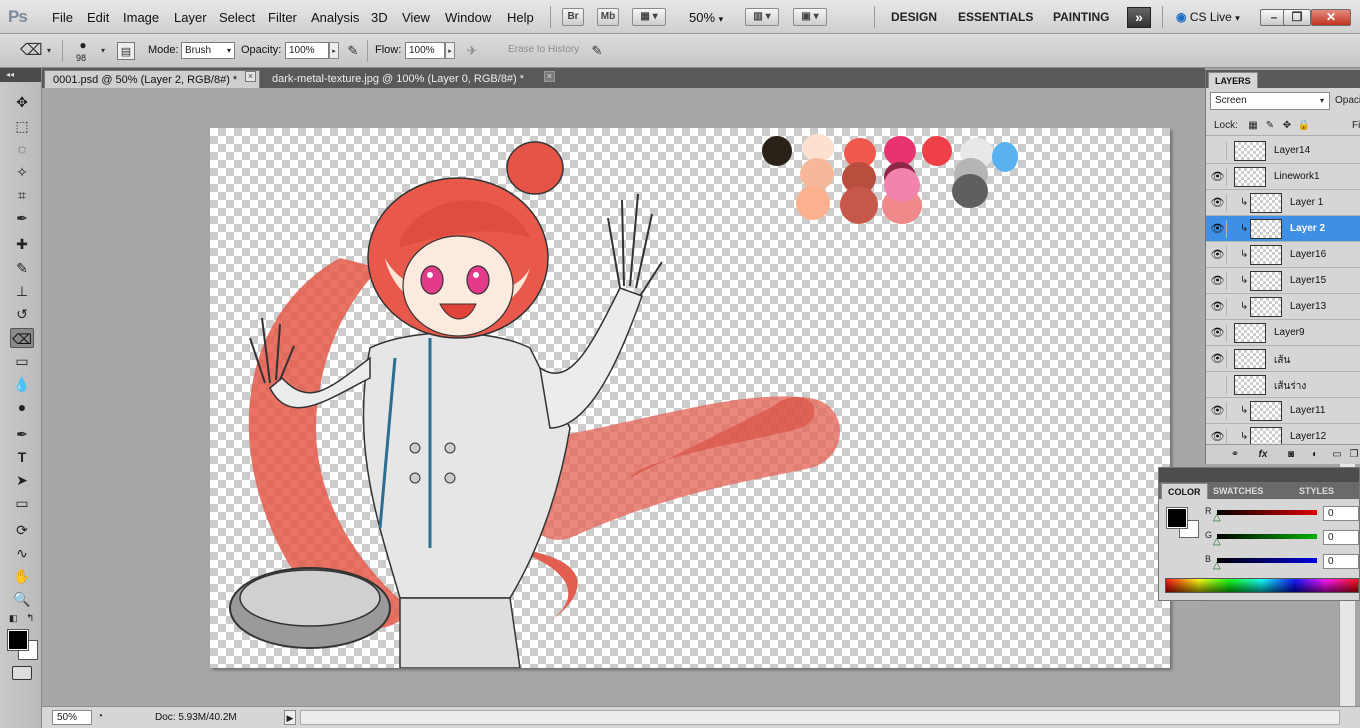 The height and width of the screenshot is (728, 1360). What do you see at coordinates (1267, 512) in the screenshot?
I see `red-channel-slider` at bounding box center [1267, 512].